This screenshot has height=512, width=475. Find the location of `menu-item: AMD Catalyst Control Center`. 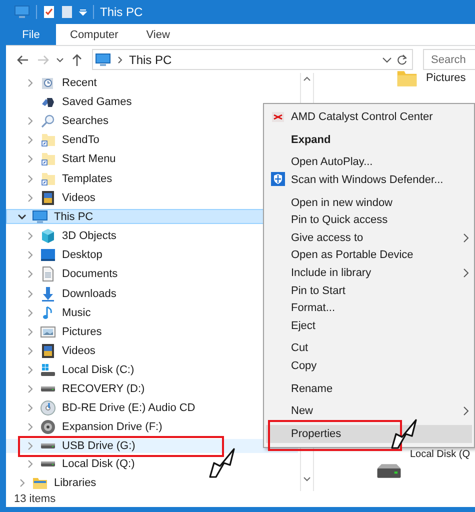

menu-item: AMD Catalyst Control Center is located at coordinates (369, 117).